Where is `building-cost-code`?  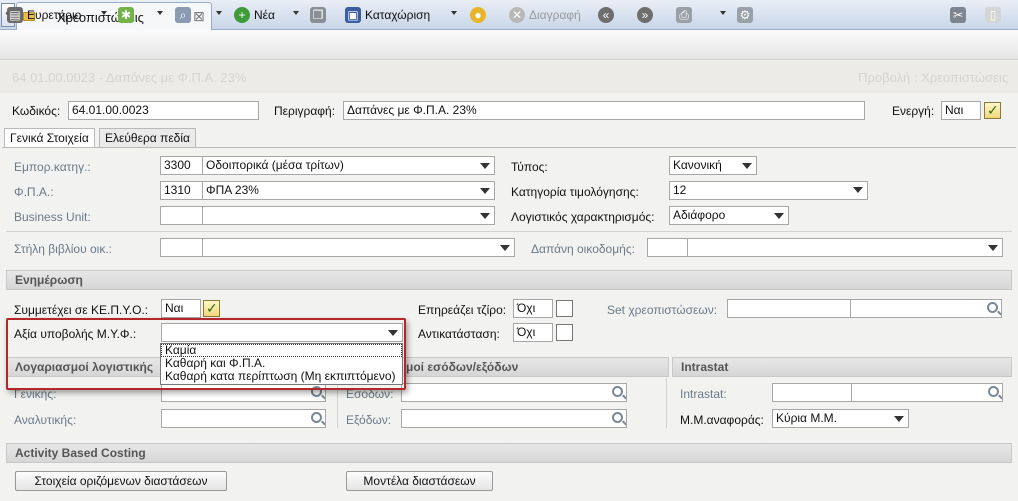 building-cost-code is located at coordinates (667, 247).